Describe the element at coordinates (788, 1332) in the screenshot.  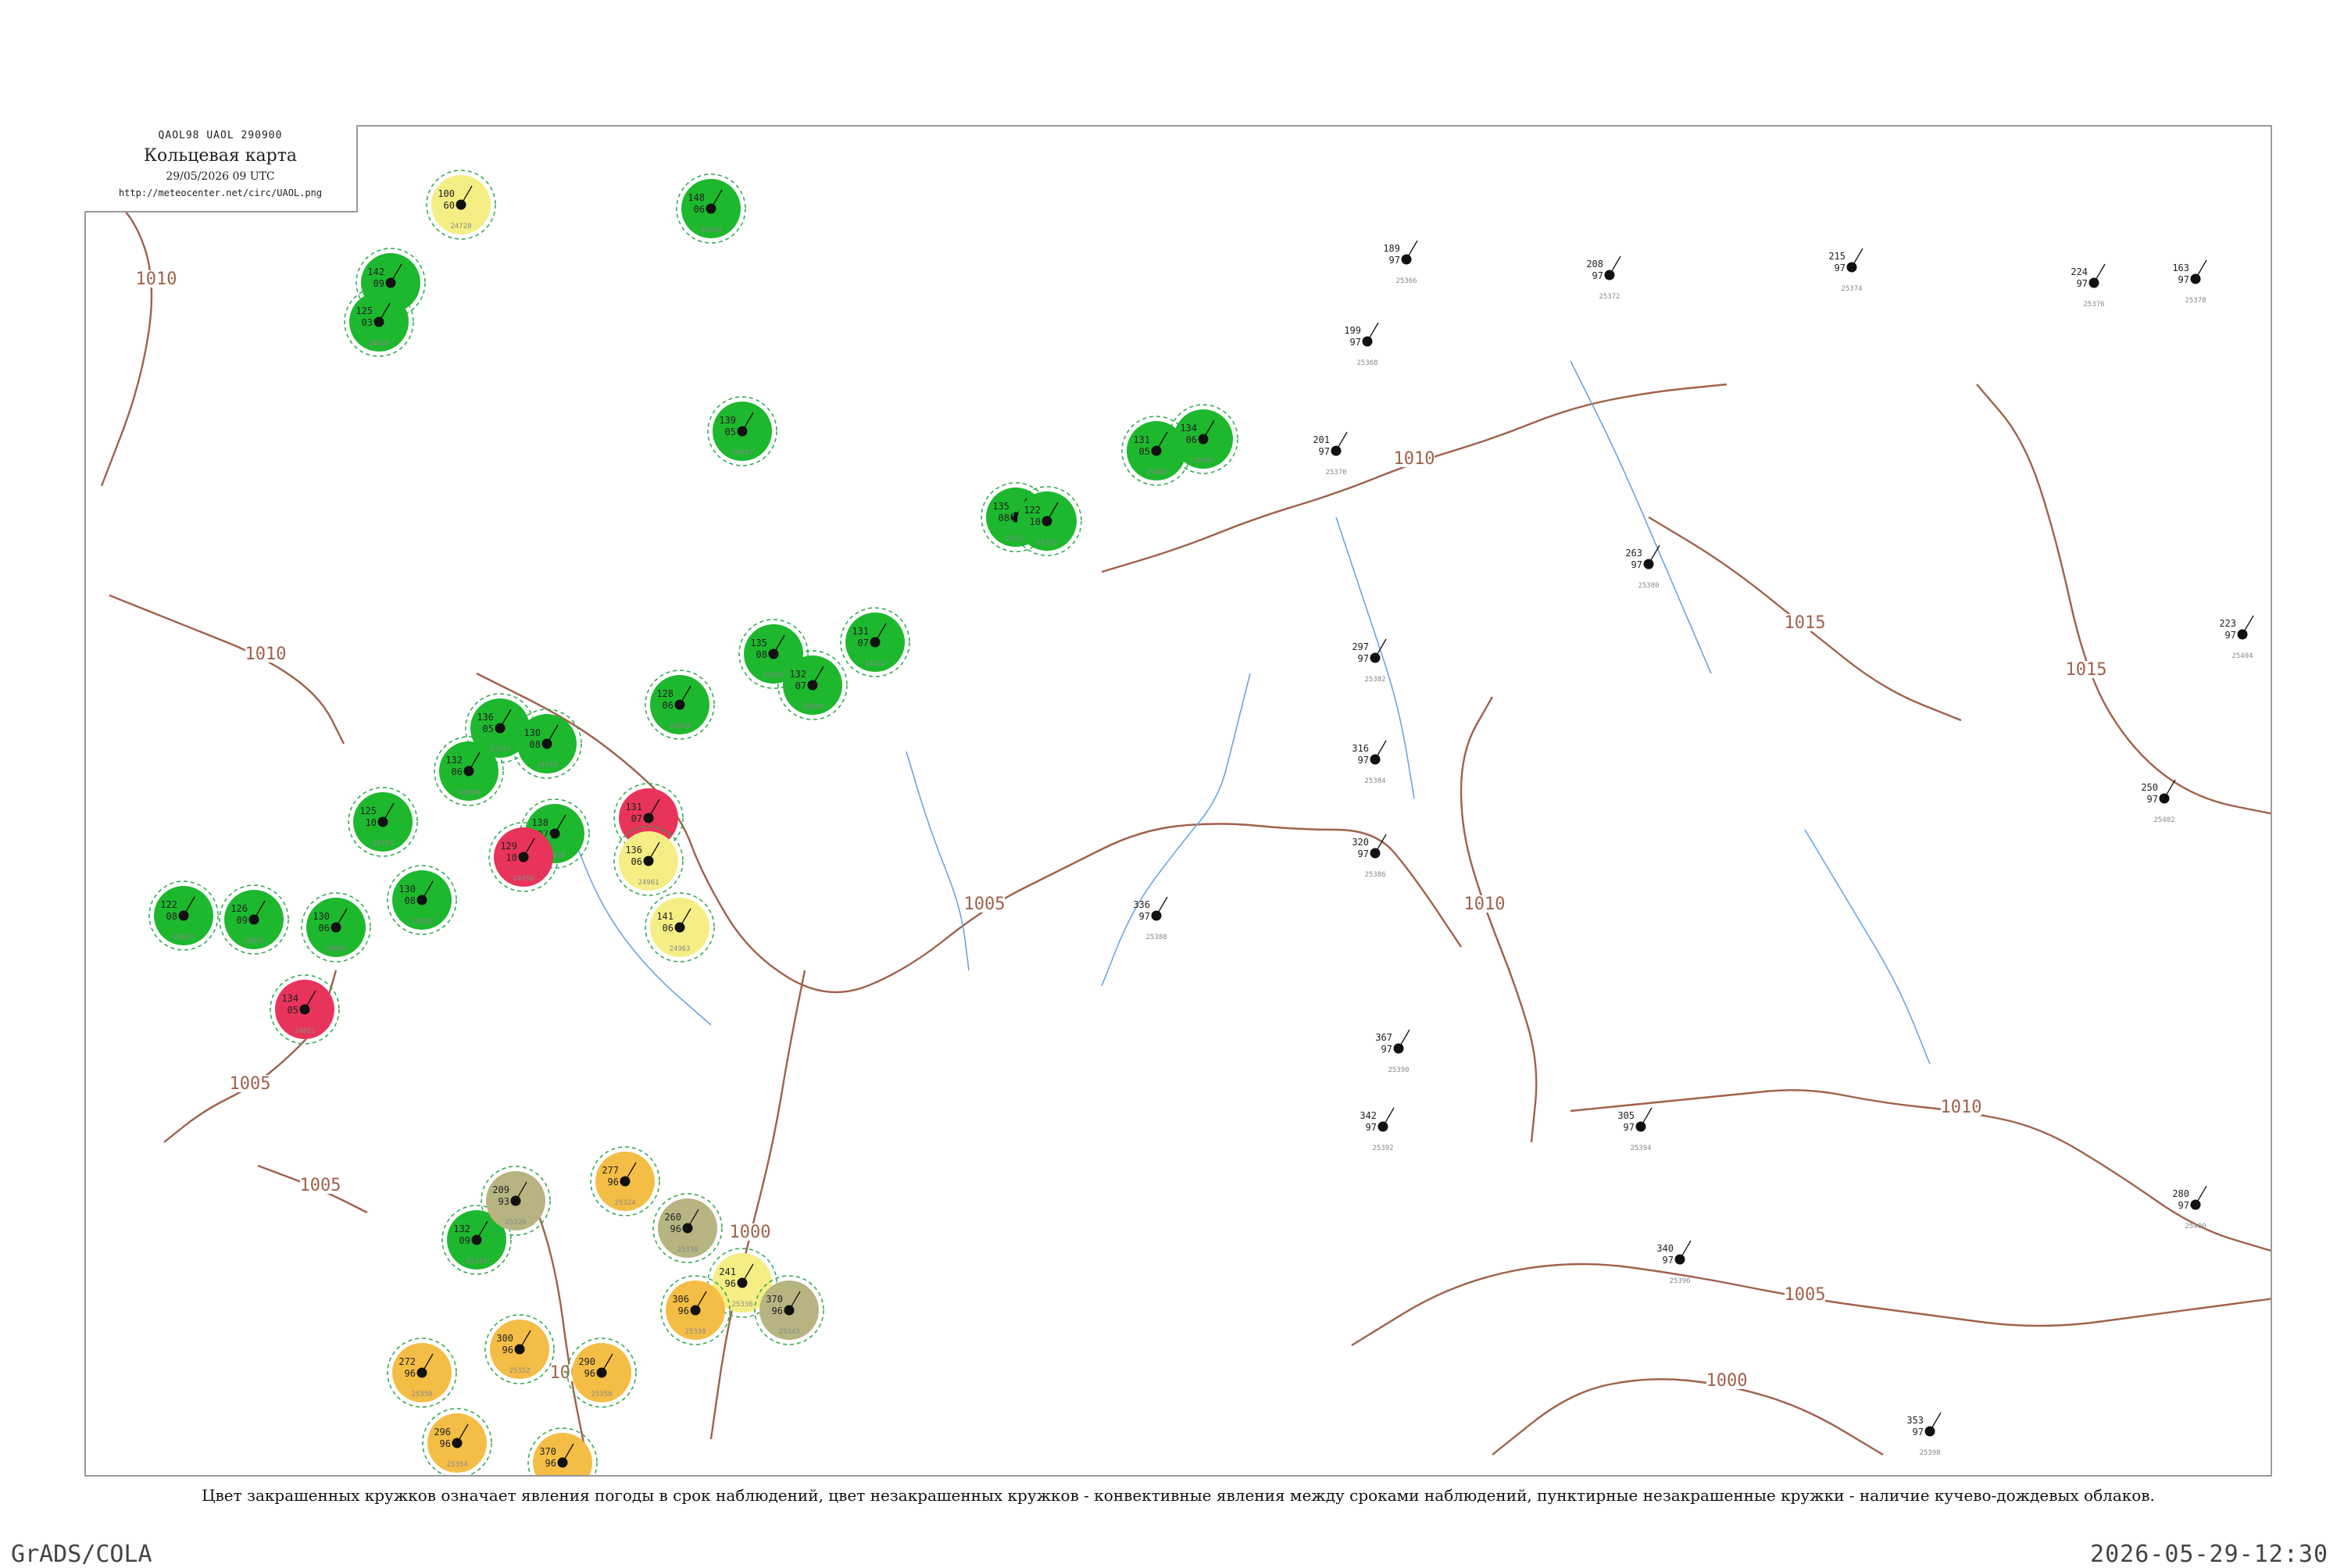
I see `station-index: 25343` at that location.